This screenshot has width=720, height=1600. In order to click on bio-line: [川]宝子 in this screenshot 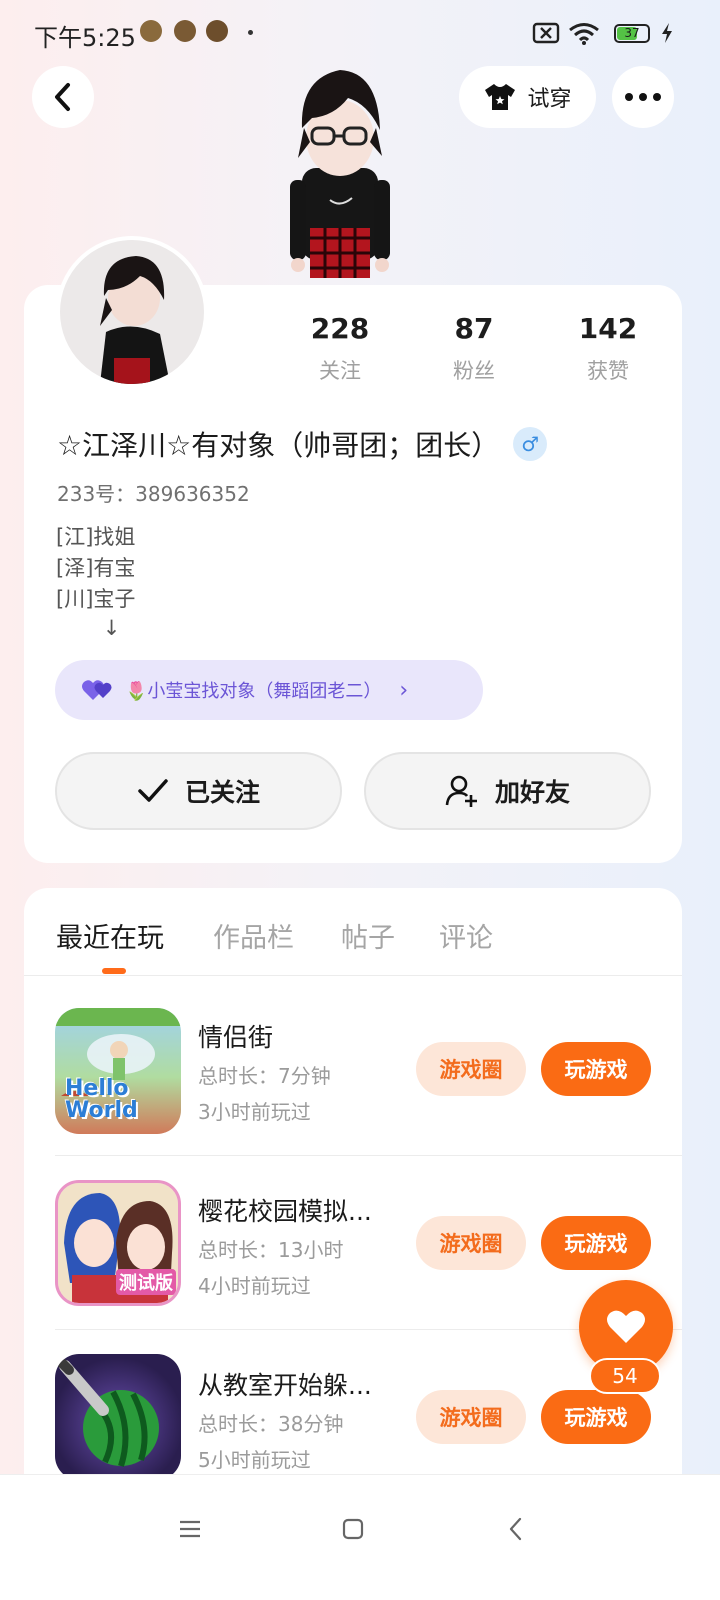, I will do `click(96, 599)`.